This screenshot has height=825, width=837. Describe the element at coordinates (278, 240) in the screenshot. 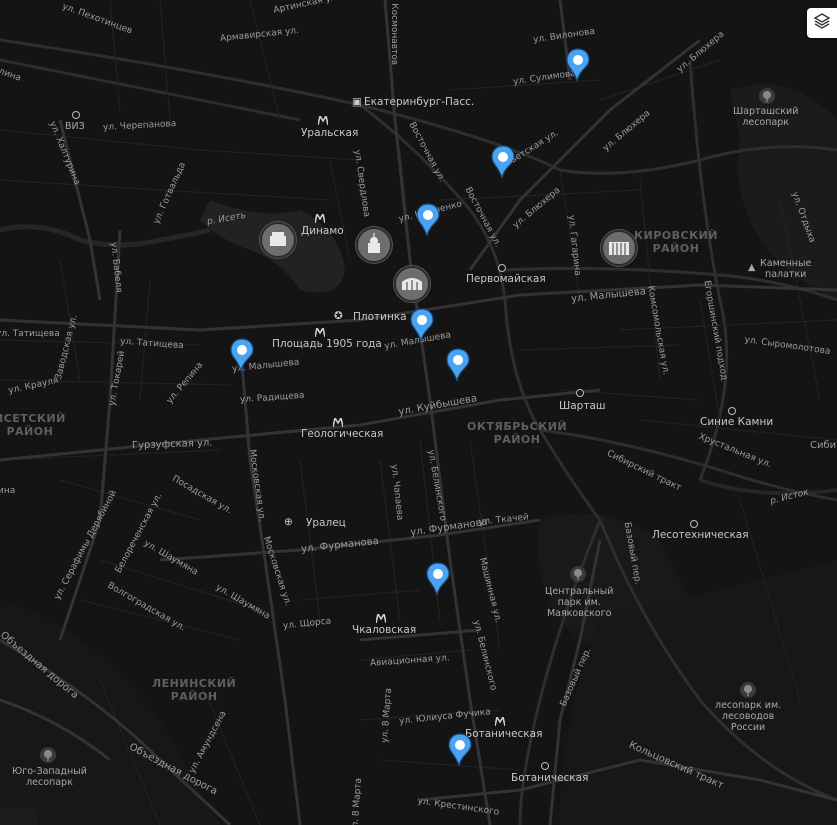

I see `landmark-stadium-icon` at that location.